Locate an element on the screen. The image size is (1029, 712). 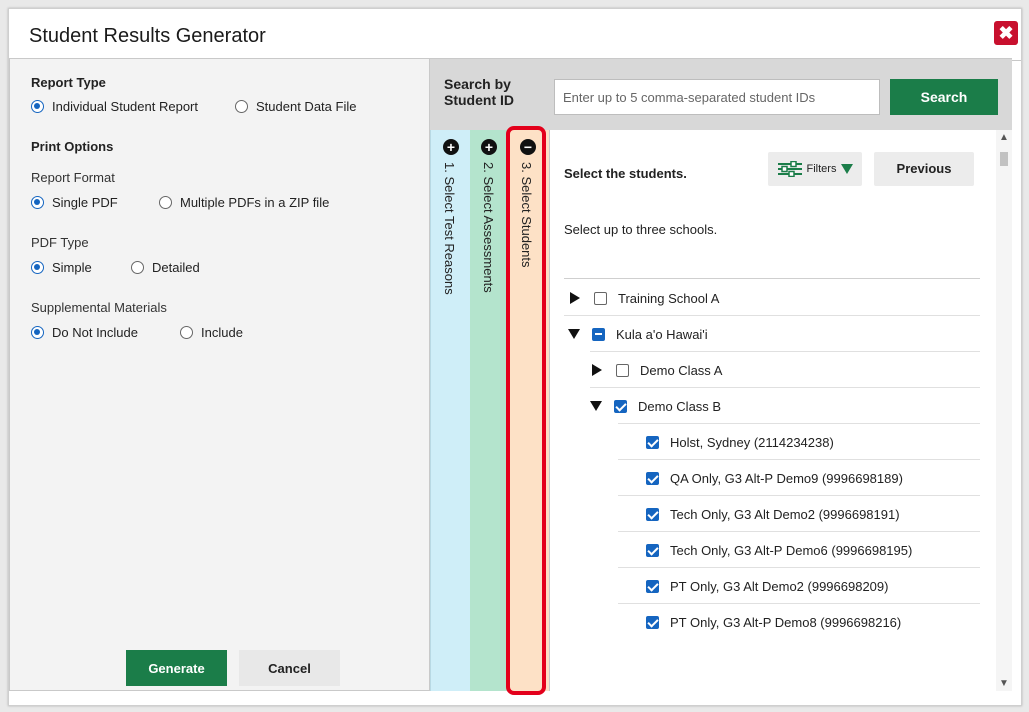
radio-label: Individual Student Report is located at coordinates (125, 106).